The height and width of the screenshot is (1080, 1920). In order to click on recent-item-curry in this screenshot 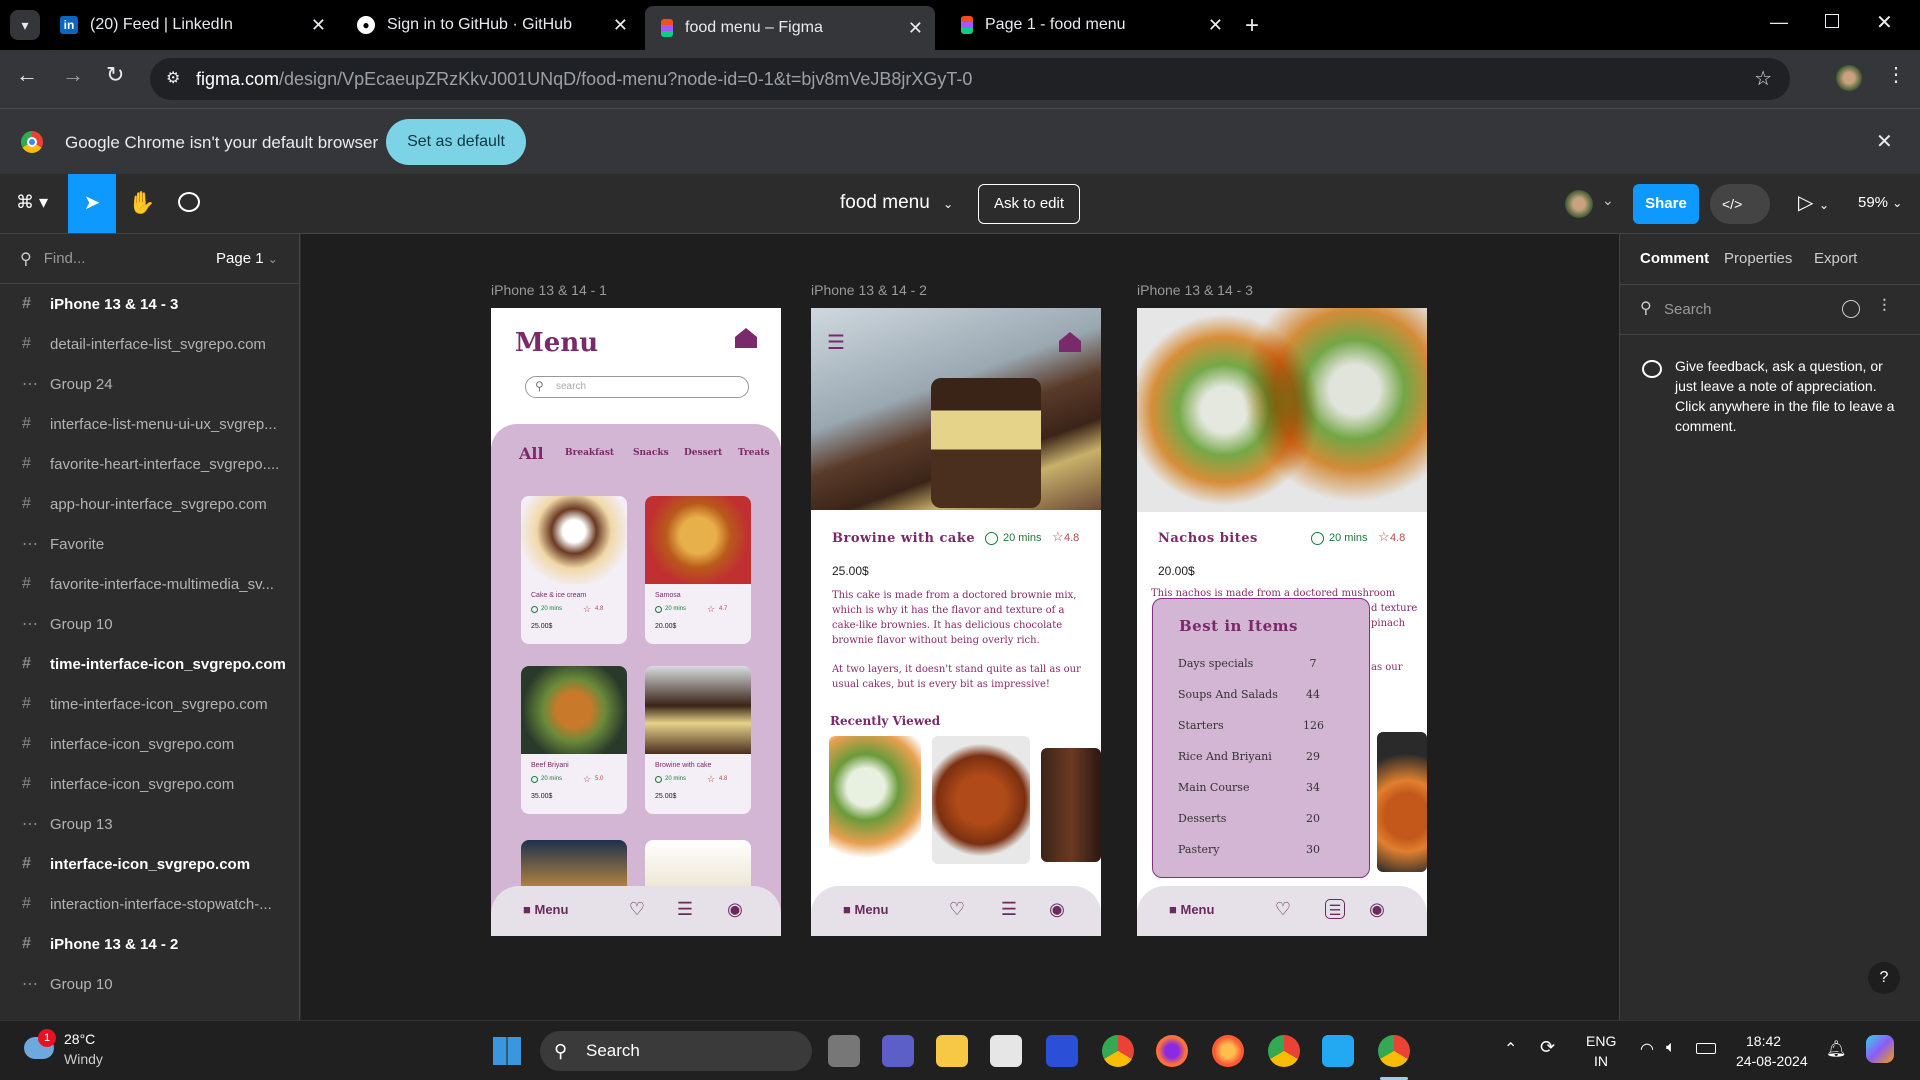, I will do `click(1402, 802)`.